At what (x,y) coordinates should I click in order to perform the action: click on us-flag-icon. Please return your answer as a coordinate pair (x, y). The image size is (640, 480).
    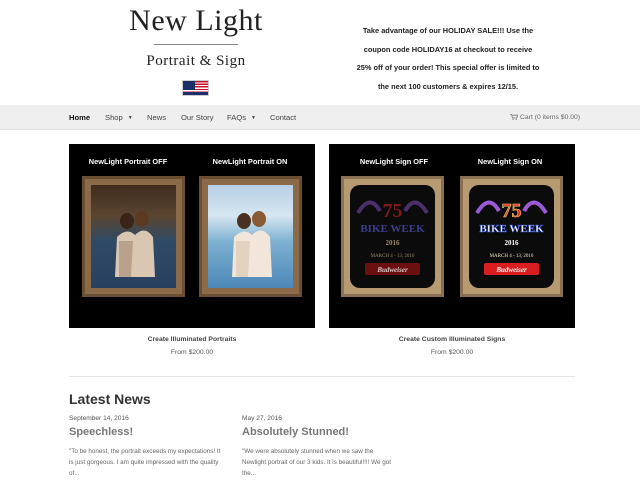
    Looking at the image, I should click on (195, 88).